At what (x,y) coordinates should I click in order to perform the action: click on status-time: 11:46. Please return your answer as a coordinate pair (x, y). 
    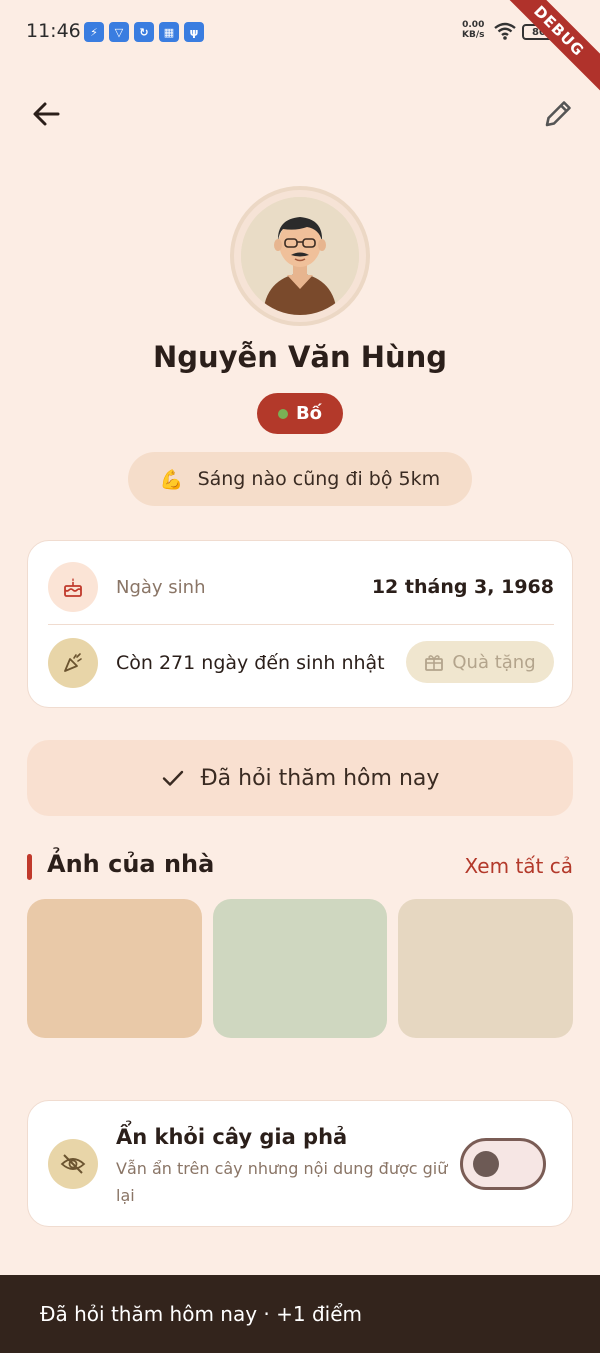
    Looking at the image, I should click on (53, 31).